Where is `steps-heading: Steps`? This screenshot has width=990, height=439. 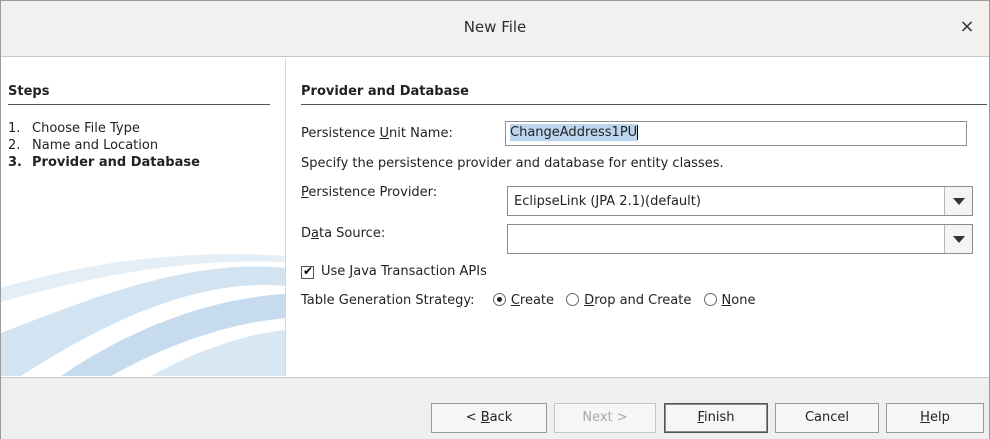 steps-heading: Steps is located at coordinates (139, 94).